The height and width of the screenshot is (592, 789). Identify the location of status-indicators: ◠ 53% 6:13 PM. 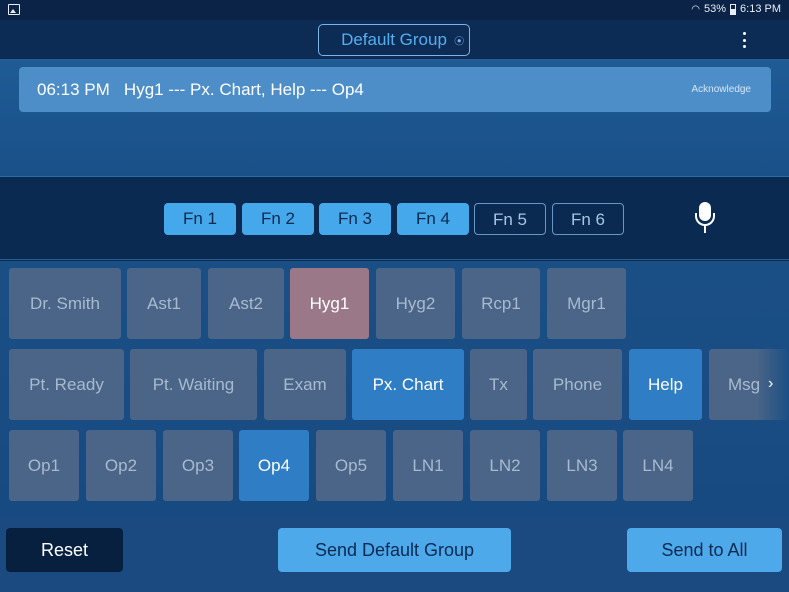
(736, 9).